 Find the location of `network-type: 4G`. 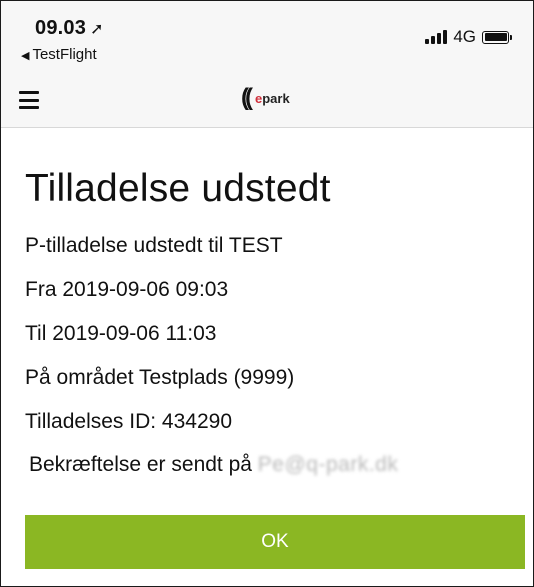

network-type: 4G is located at coordinates (464, 36).